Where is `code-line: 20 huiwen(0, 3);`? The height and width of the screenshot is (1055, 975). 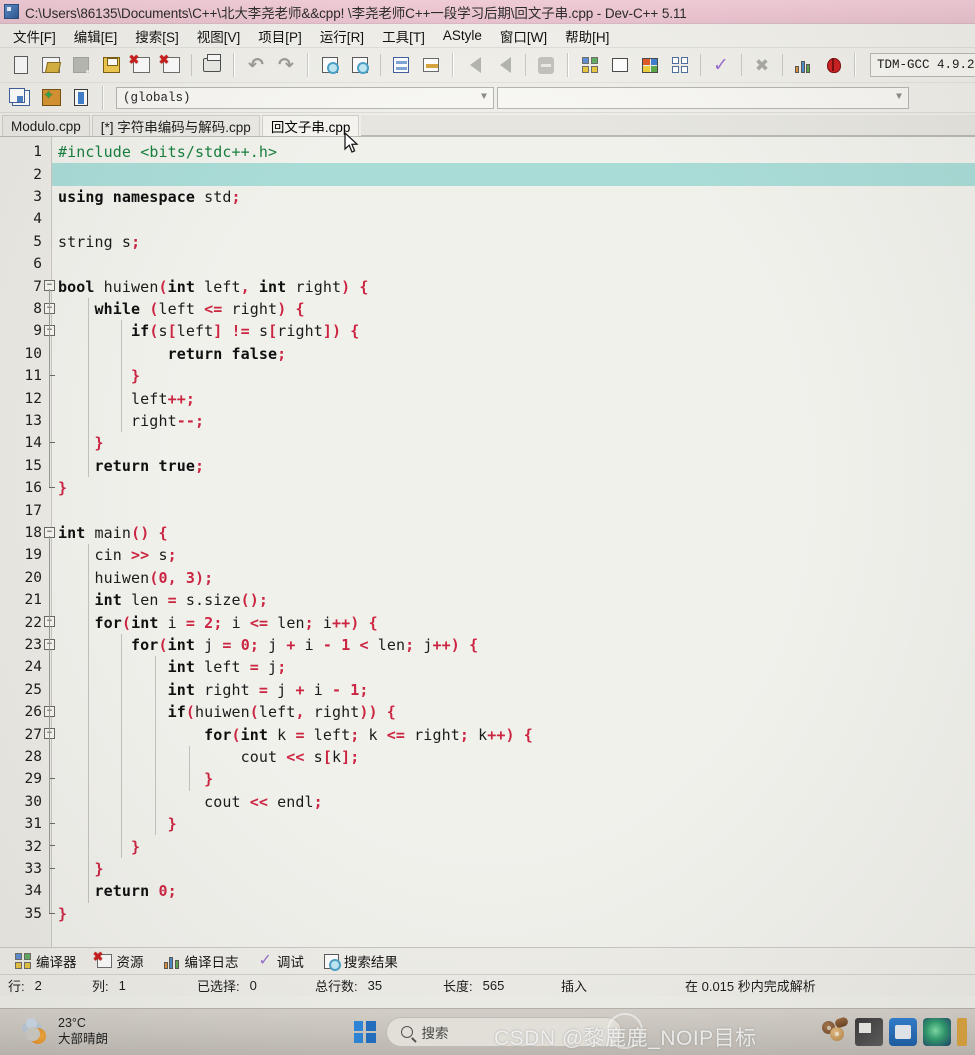 code-line: 20 huiwen(0, 3); is located at coordinates (487, 578).